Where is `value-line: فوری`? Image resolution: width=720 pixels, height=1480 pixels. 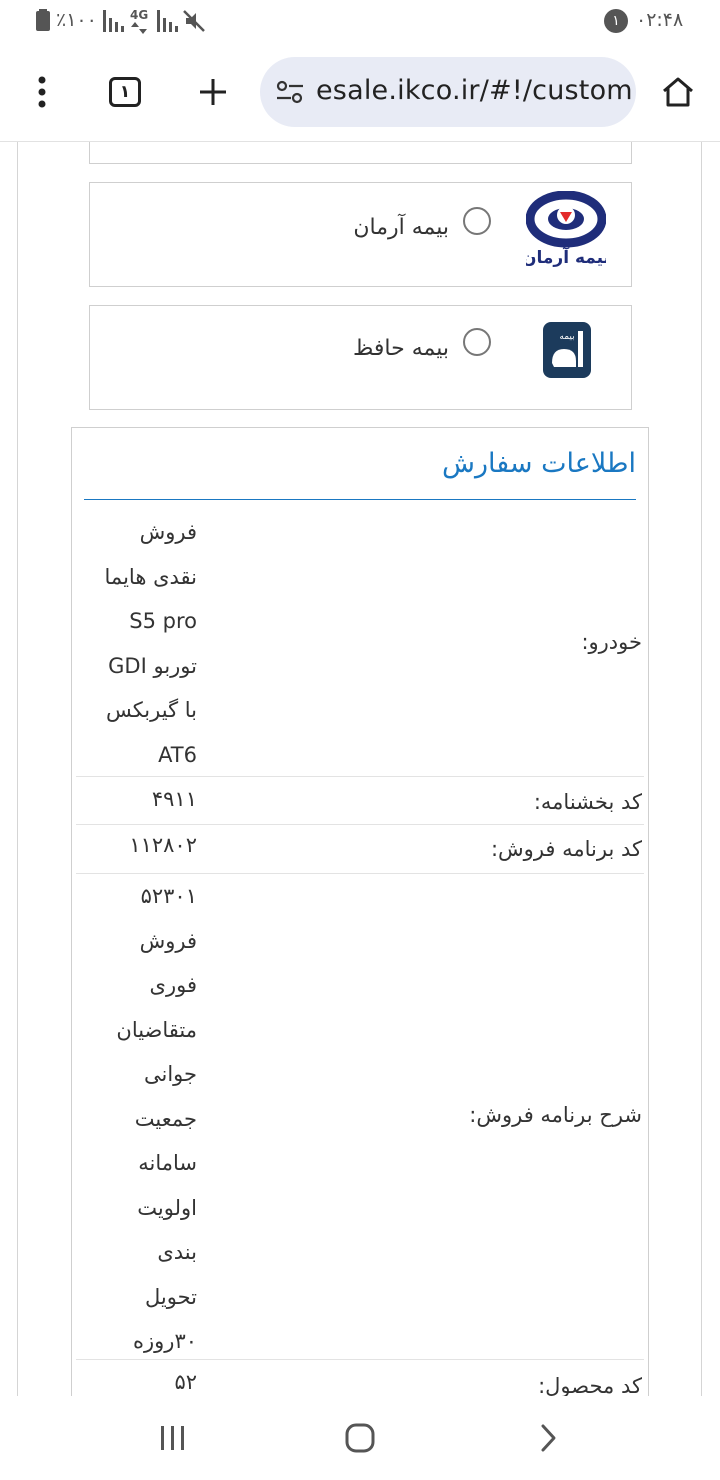
value-line: فوری is located at coordinates (173, 985).